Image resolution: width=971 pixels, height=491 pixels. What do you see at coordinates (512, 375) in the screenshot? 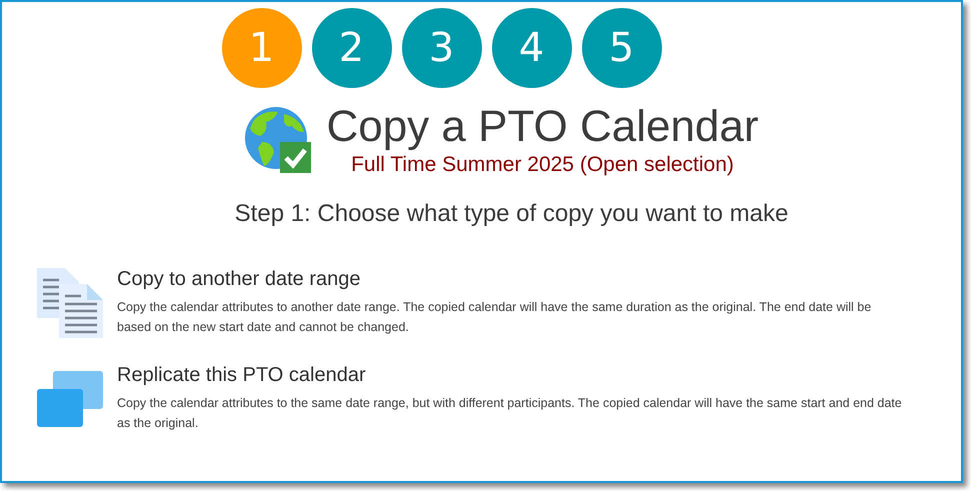
I see `option-title: Replicate this PTO calendar` at bounding box center [512, 375].